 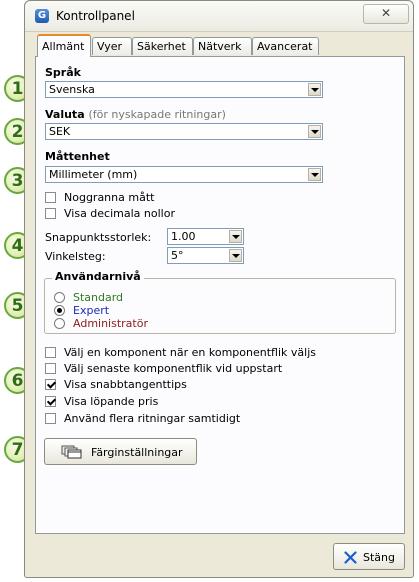 What do you see at coordinates (111, 401) in the screenshot?
I see `checkbox-label: Visa löpande pris` at bounding box center [111, 401].